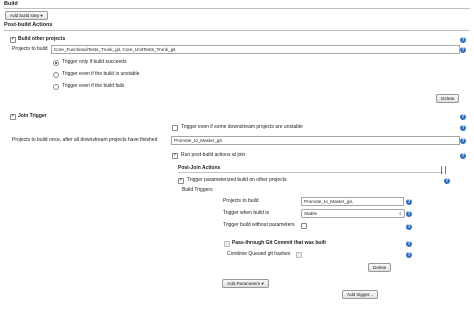  Describe the element at coordinates (197, 190) in the screenshot. I see `build-triggers-label: Build Triggers` at that location.